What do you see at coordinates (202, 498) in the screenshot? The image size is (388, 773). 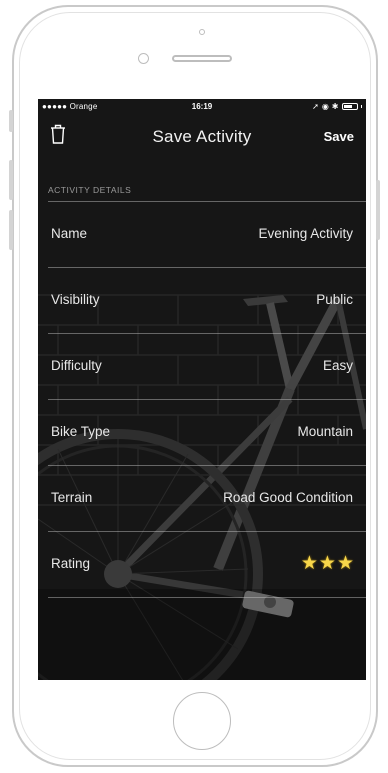 I see `row-terrain: Terrain Road Good Condition` at bounding box center [202, 498].